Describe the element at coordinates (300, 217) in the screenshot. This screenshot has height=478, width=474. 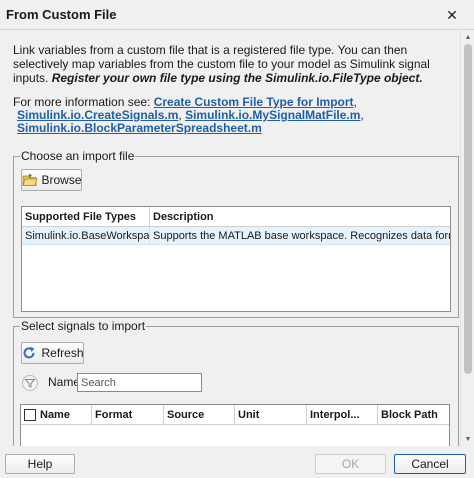
I see `column-header-description: Description` at that location.